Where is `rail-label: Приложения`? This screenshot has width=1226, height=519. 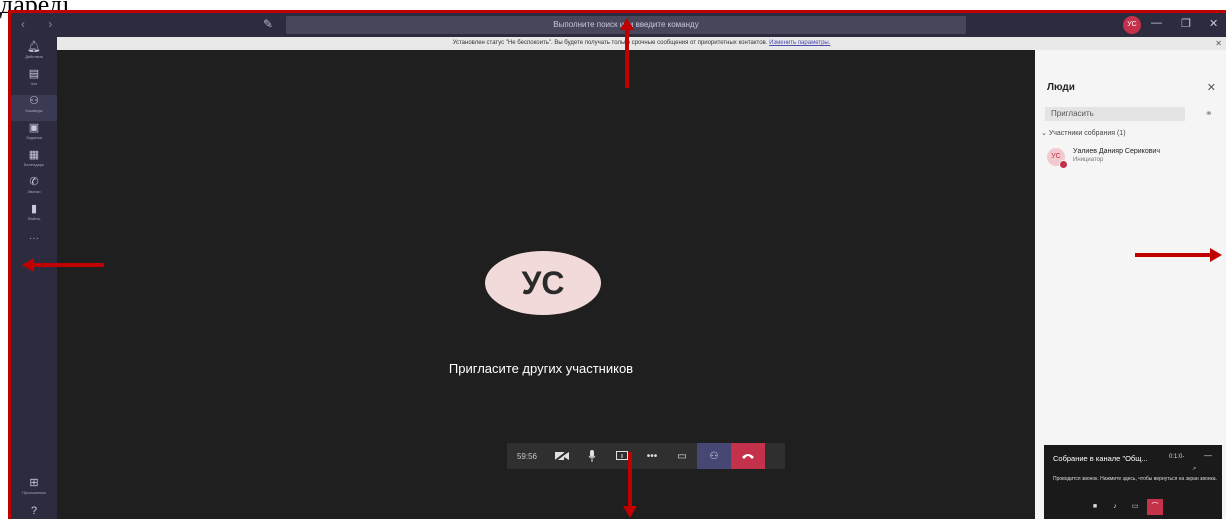 rail-label: Приложения is located at coordinates (34, 492).